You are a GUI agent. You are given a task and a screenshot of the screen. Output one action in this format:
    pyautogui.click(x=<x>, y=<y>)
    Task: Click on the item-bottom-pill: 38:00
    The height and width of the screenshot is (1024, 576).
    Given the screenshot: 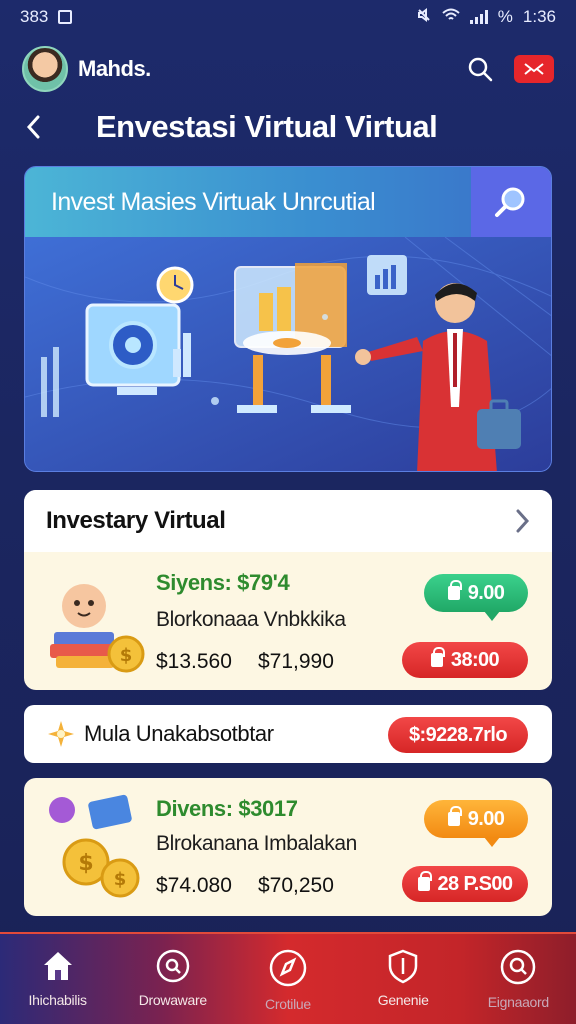 What is the action you would take?
    pyautogui.click(x=465, y=660)
    